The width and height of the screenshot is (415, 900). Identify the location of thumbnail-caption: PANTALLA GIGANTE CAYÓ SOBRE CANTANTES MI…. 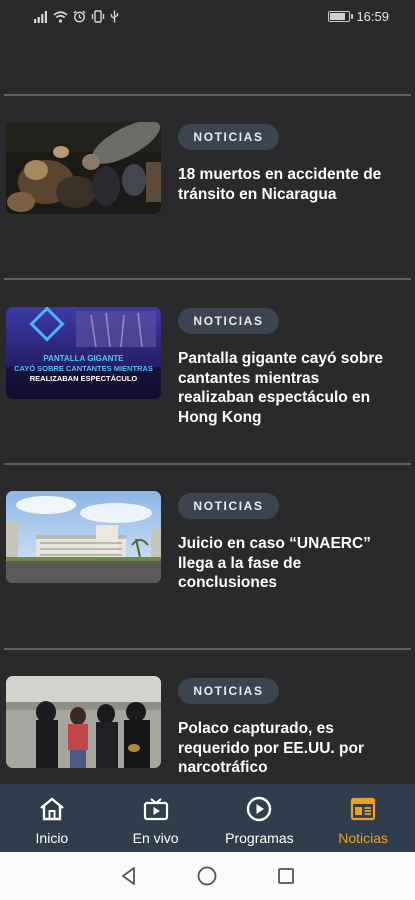
(83, 368).